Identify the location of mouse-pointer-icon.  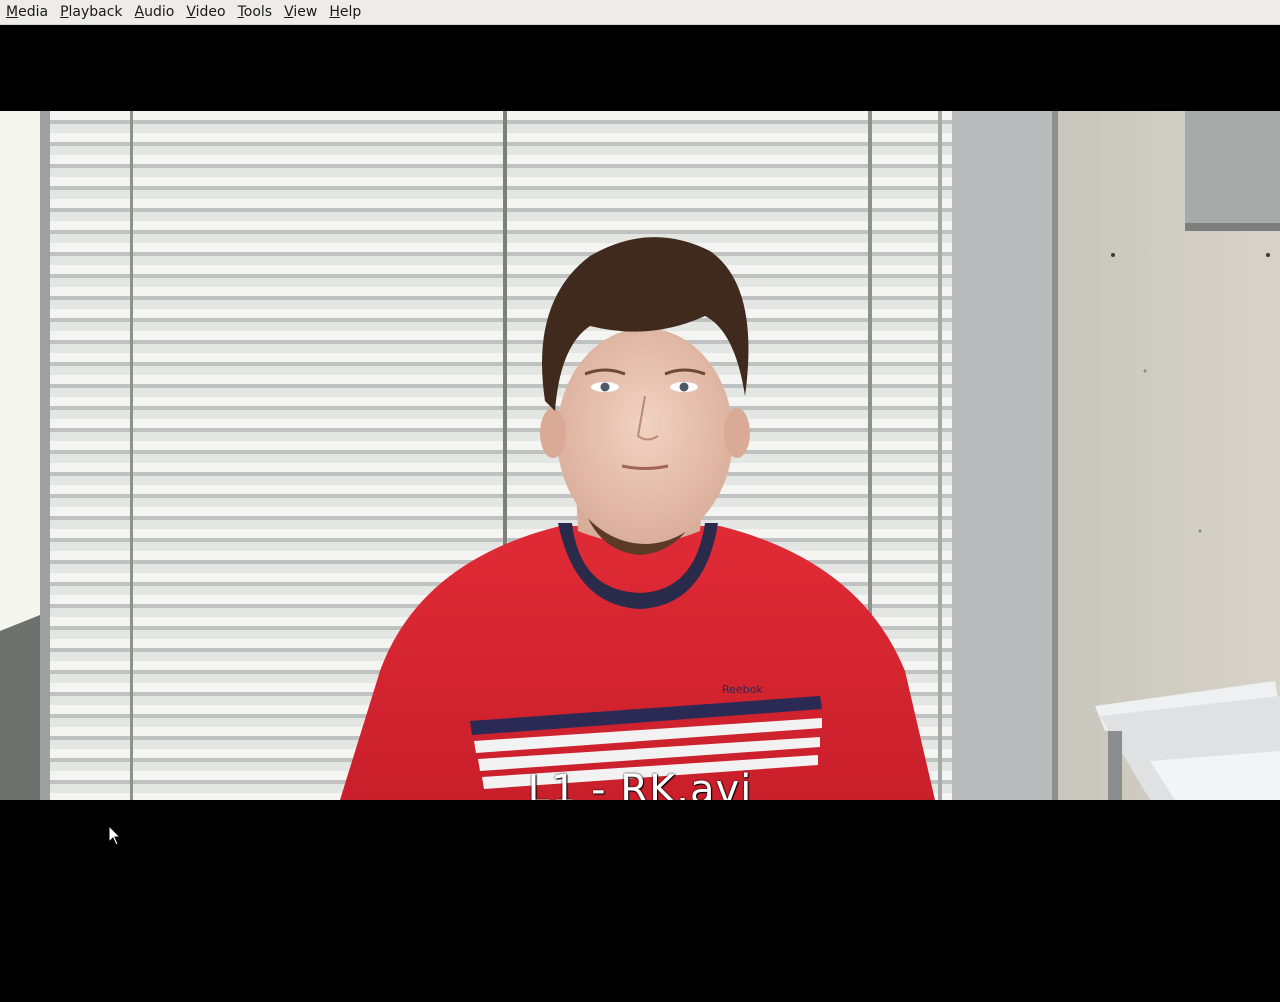
(115, 837).